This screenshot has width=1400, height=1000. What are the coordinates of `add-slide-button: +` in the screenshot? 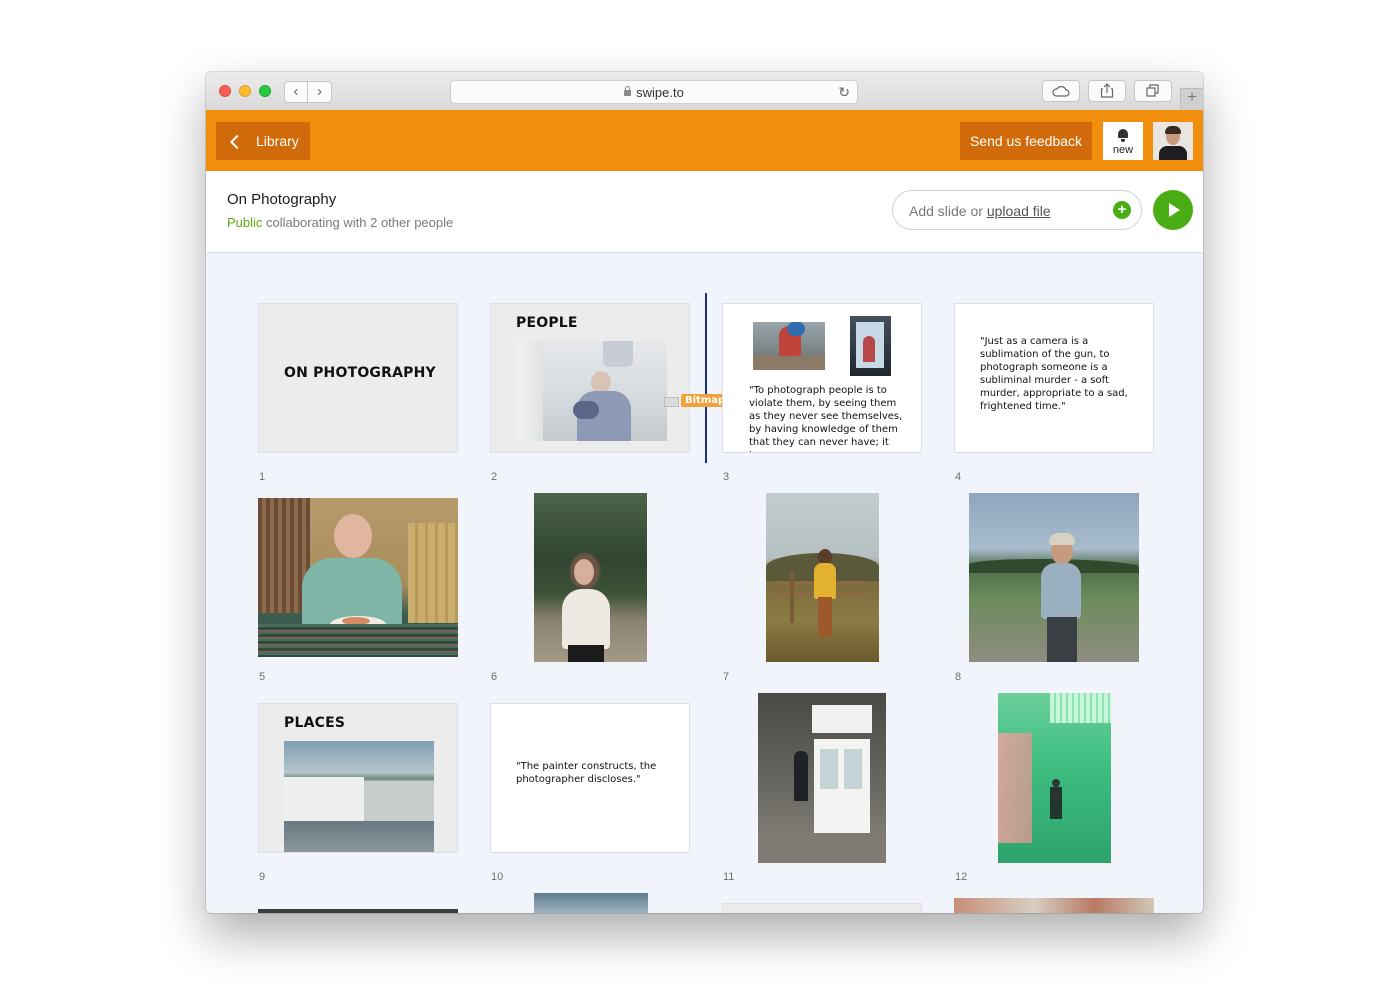 It's located at (1122, 210).